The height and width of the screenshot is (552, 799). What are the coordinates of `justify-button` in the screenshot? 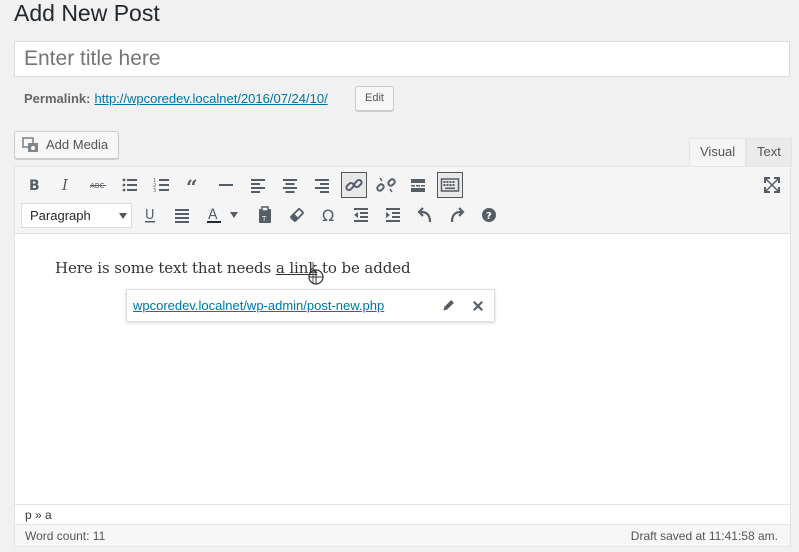 It's located at (182, 215).